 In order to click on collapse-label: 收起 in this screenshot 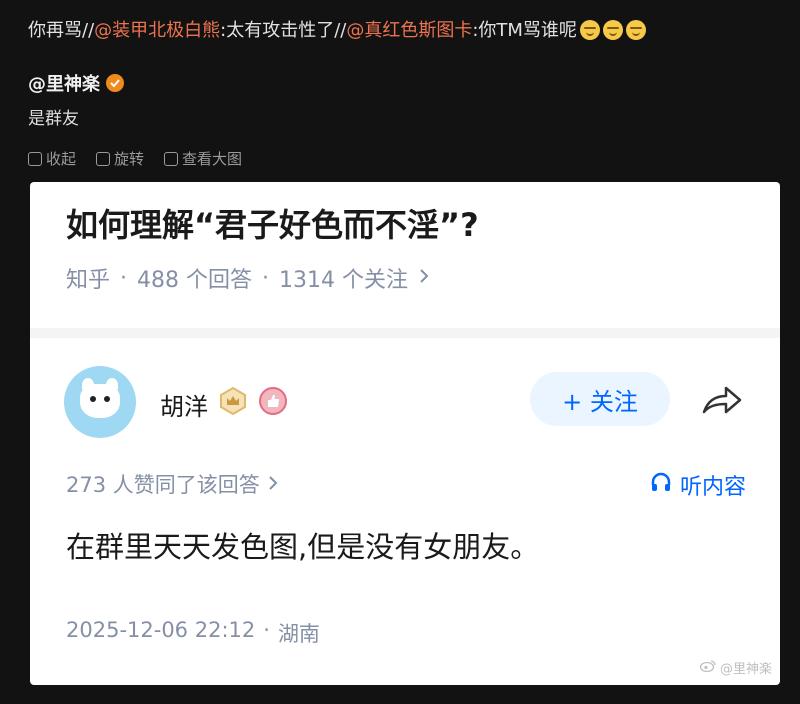, I will do `click(61, 159)`.